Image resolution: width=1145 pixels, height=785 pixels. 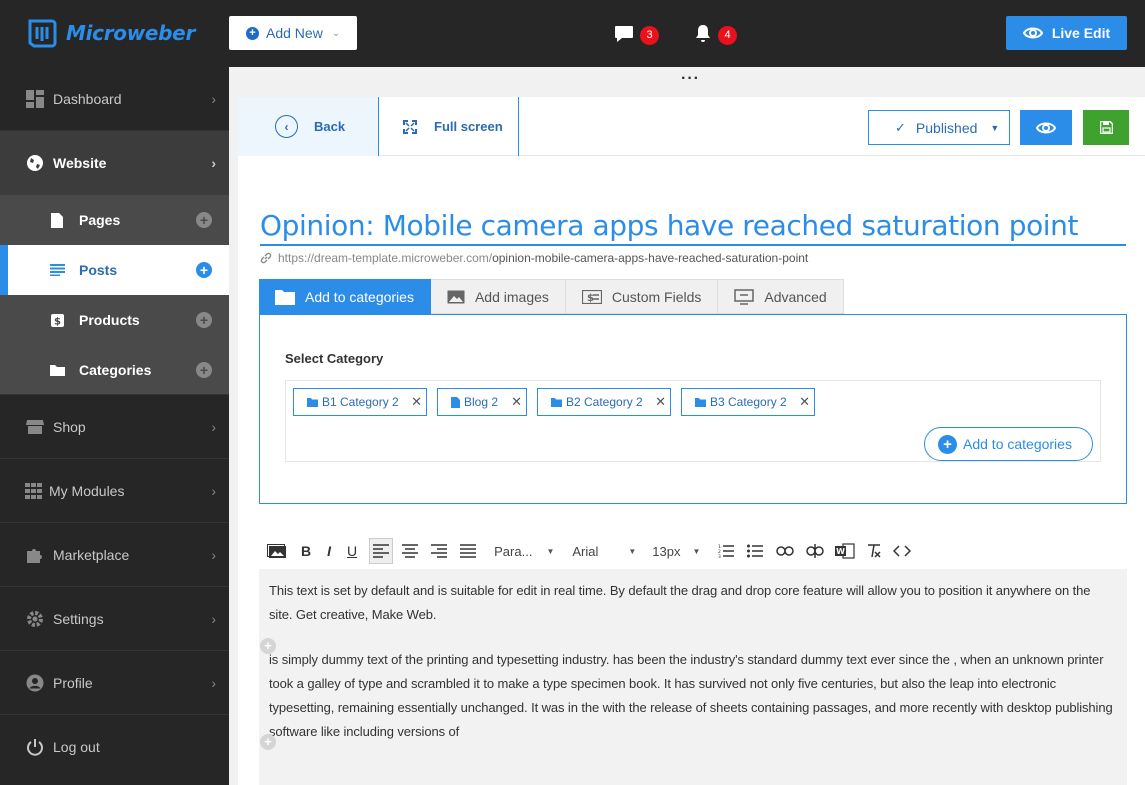 I want to click on sidebar-subitem-products: $ Products +, so click(x=114, y=320).